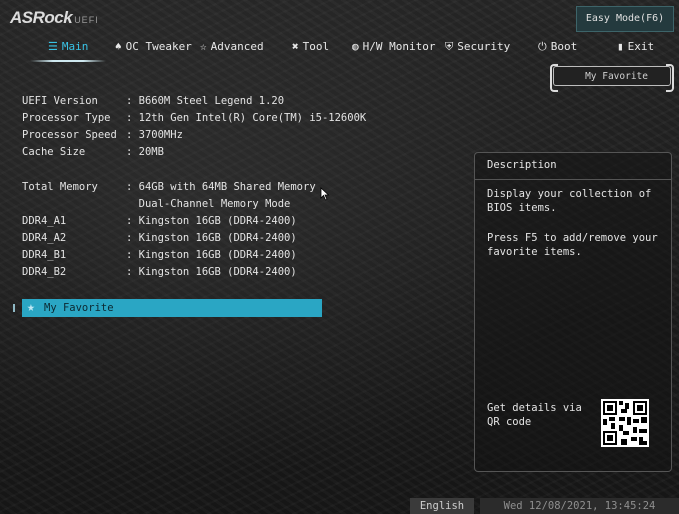 The width and height of the screenshot is (679, 514). I want to click on info-label: DDR4_A2, so click(44, 238).